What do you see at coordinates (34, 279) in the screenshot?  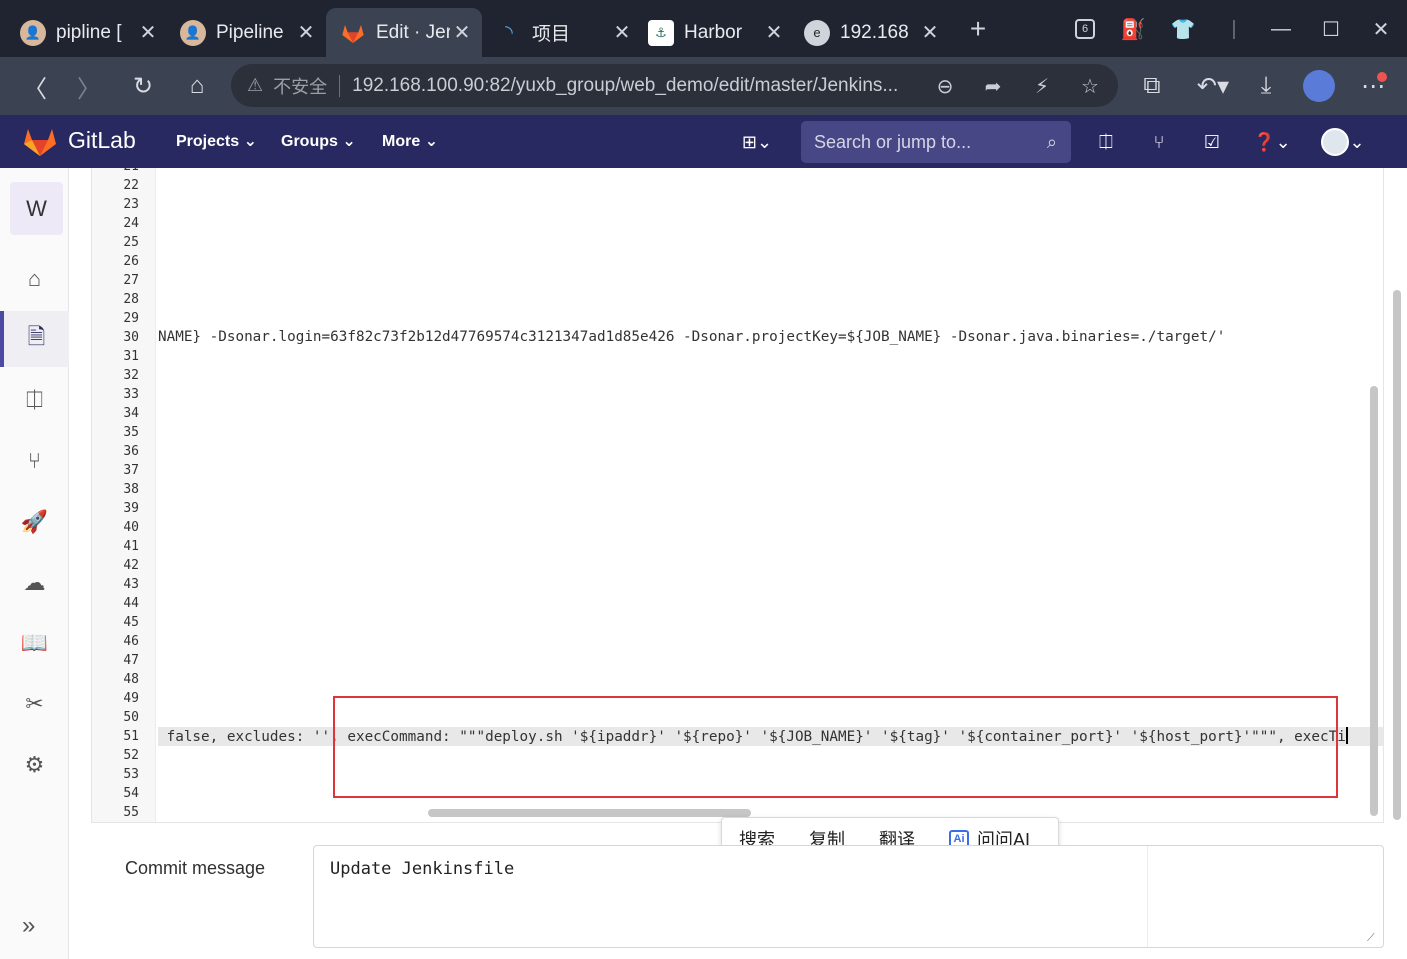 I see `project-overview-icon: ⌂` at bounding box center [34, 279].